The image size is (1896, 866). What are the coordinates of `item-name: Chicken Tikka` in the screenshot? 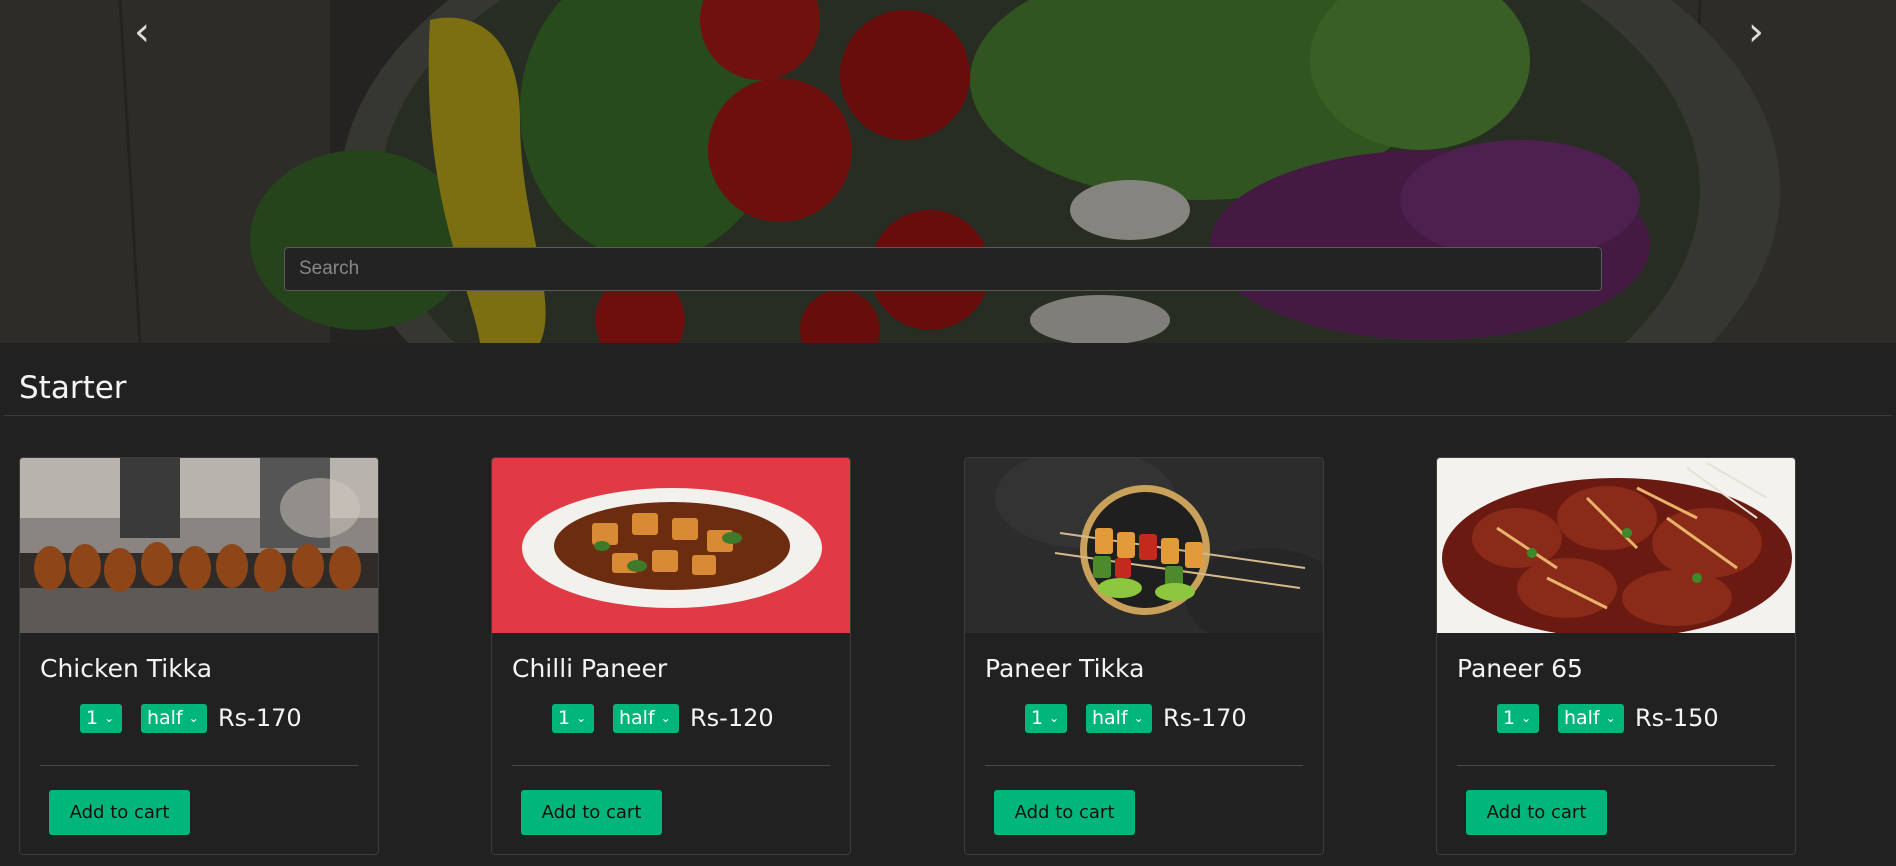 It's located at (126, 668).